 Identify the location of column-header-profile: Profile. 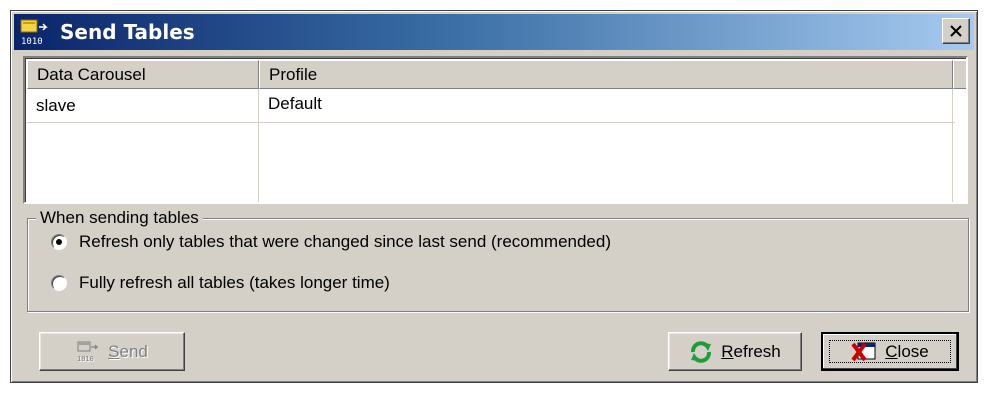
(606, 74).